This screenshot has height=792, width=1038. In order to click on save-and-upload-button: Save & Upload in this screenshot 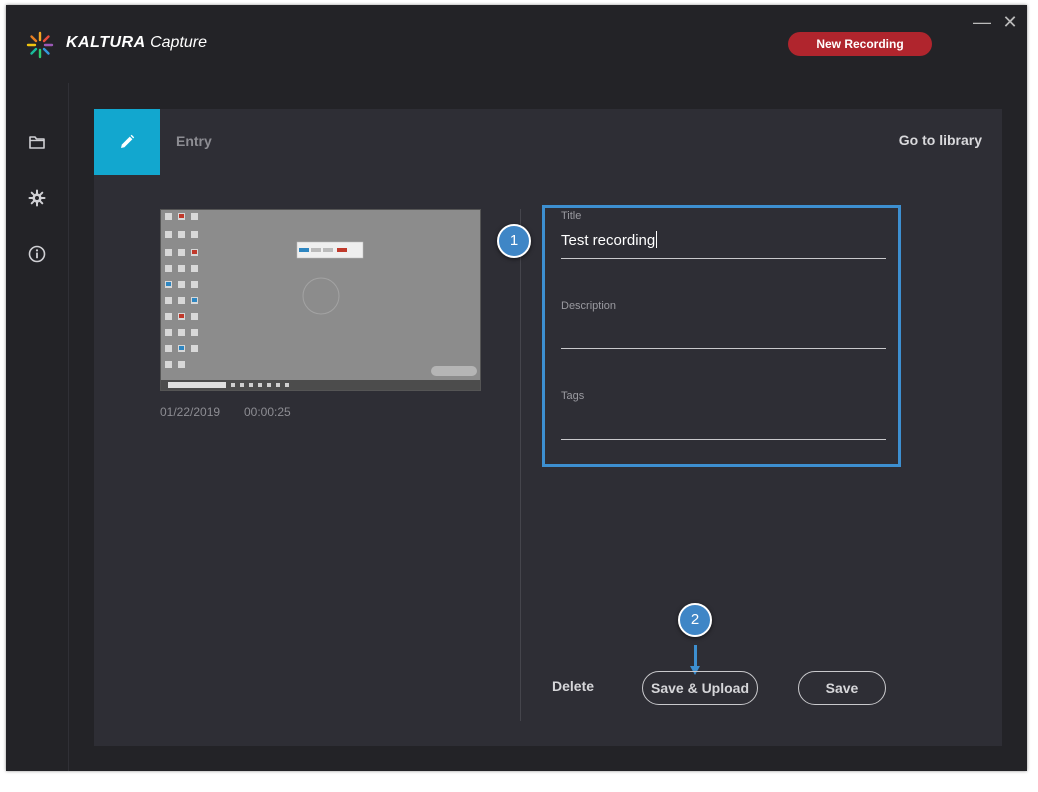, I will do `click(700, 688)`.